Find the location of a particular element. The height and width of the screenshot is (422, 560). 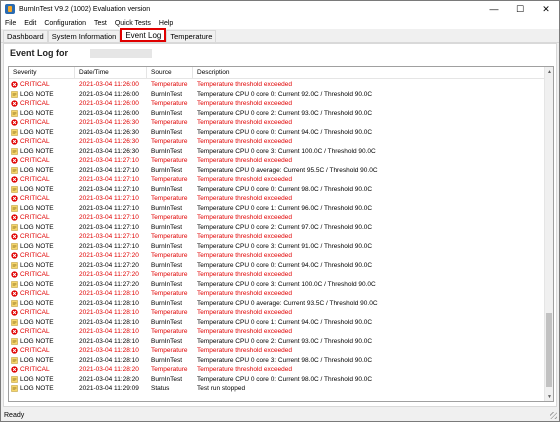

menu-help: Help is located at coordinates (166, 23).